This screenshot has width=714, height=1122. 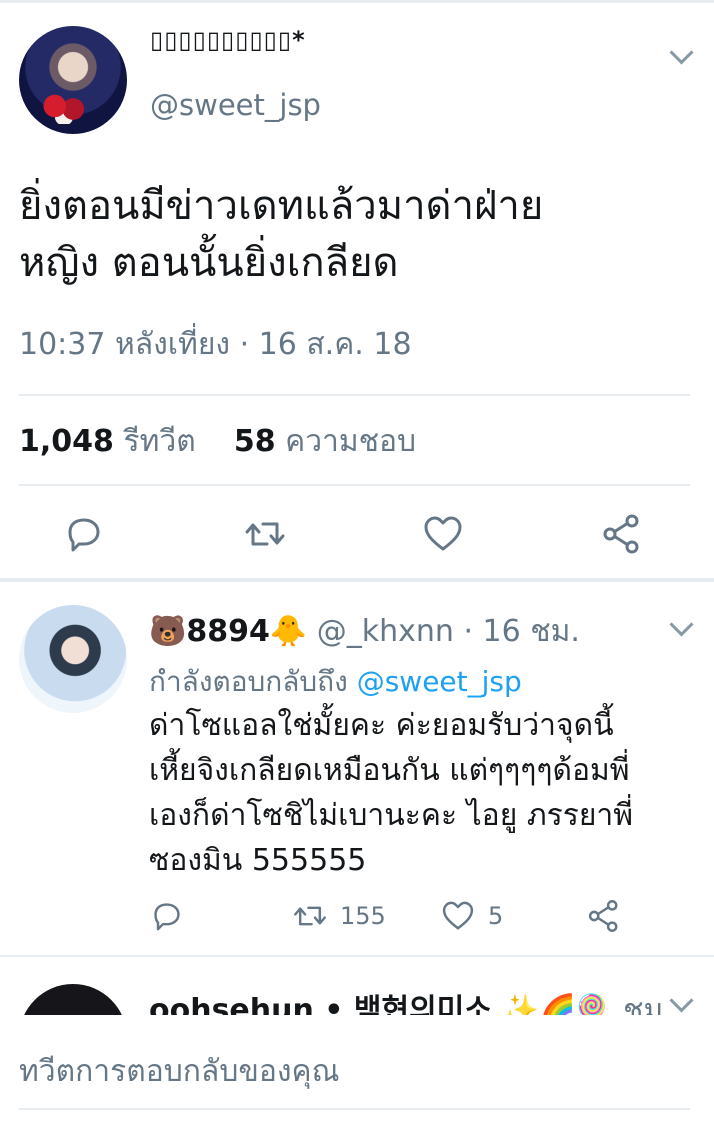 What do you see at coordinates (288, 631) in the screenshot?
I see `chick-emoji: 🐥` at bounding box center [288, 631].